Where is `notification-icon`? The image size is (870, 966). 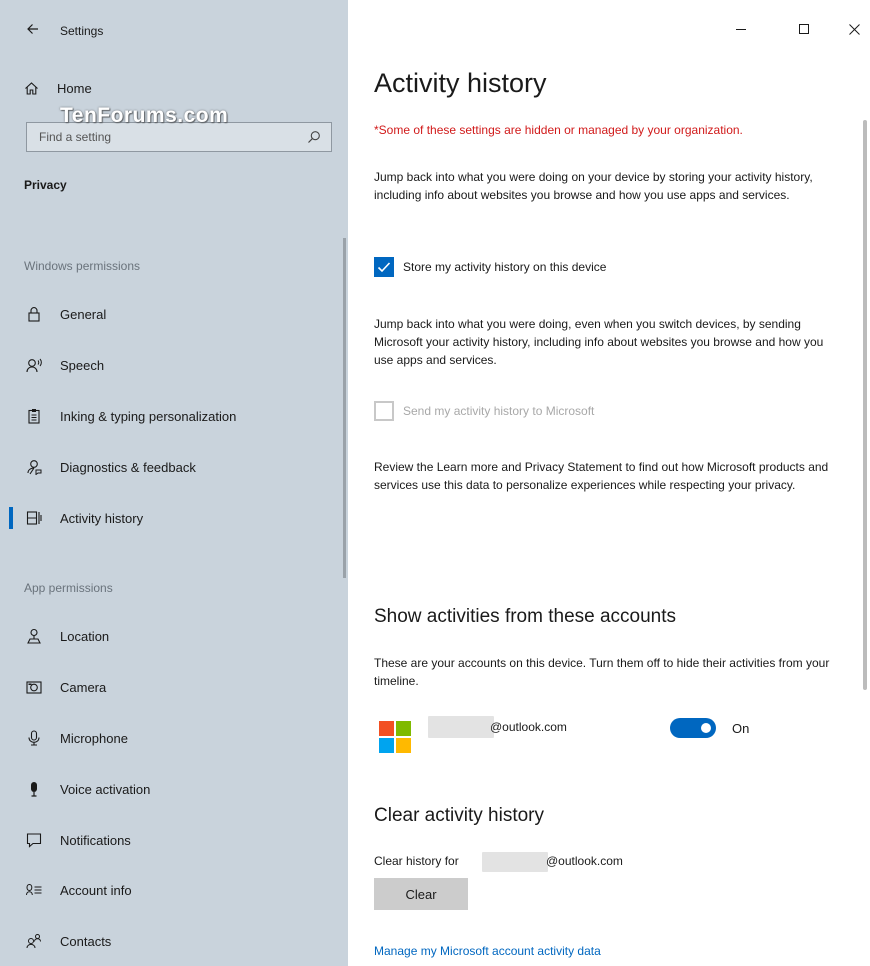
notification-icon is located at coordinates (34, 840).